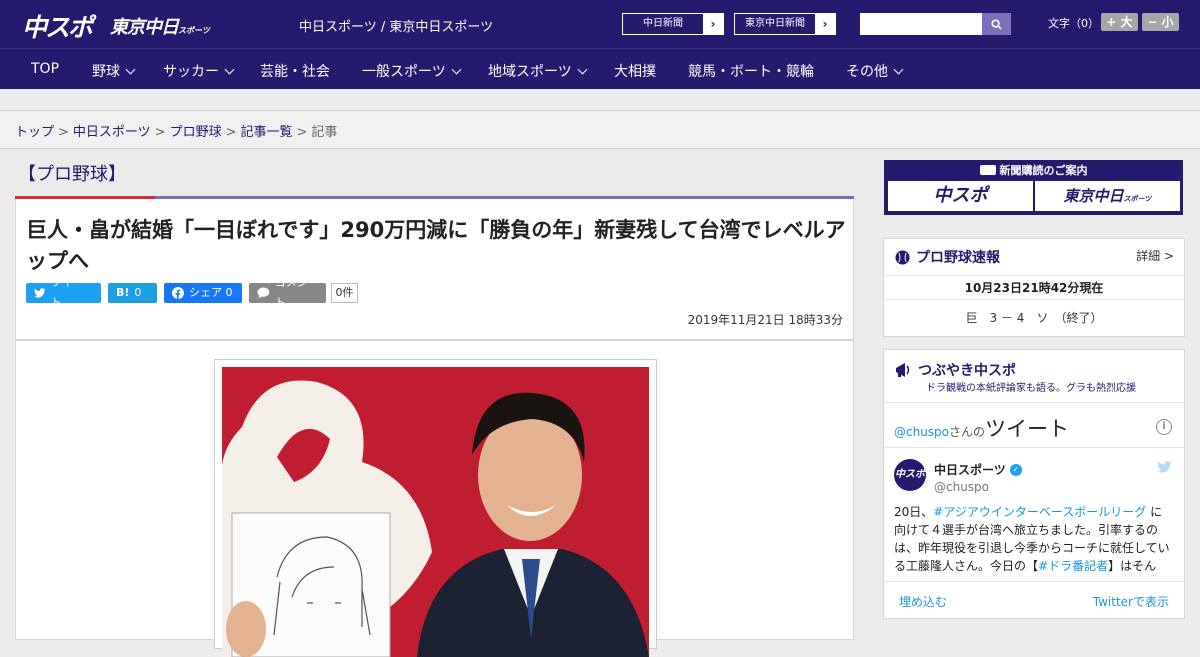 The image size is (1200, 657). Describe the element at coordinates (106, 72) in the screenshot. I see `nav-label: 野球` at that location.